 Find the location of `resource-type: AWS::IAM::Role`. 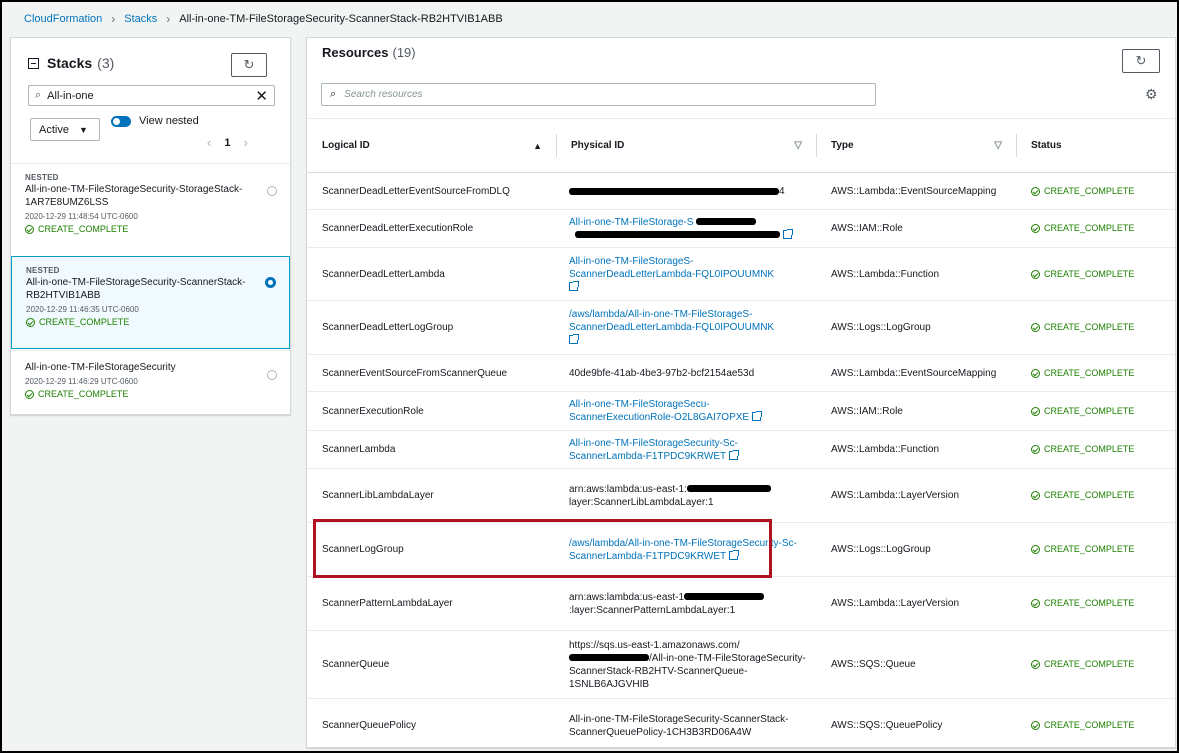

resource-type: AWS::IAM::Role is located at coordinates (867, 411).